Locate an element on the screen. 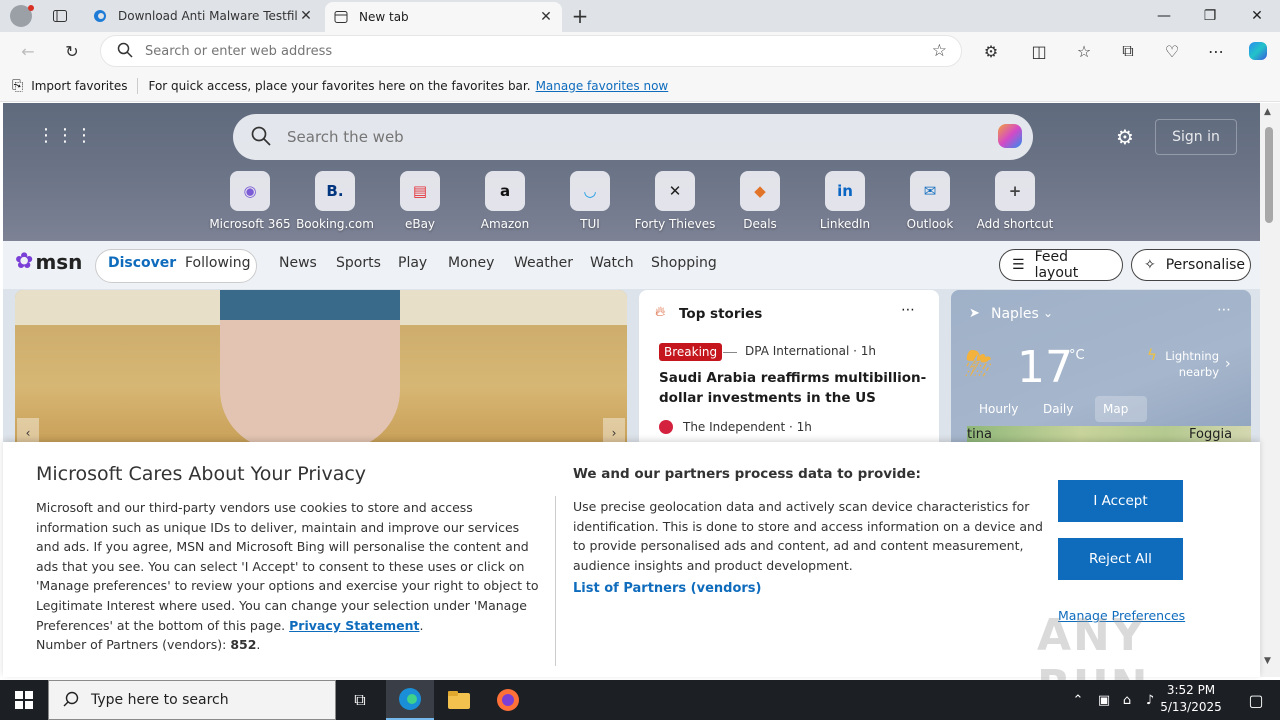 This screenshot has height=720, width=1280. manage-favorites-link: Manage favorites now is located at coordinates (602, 86).